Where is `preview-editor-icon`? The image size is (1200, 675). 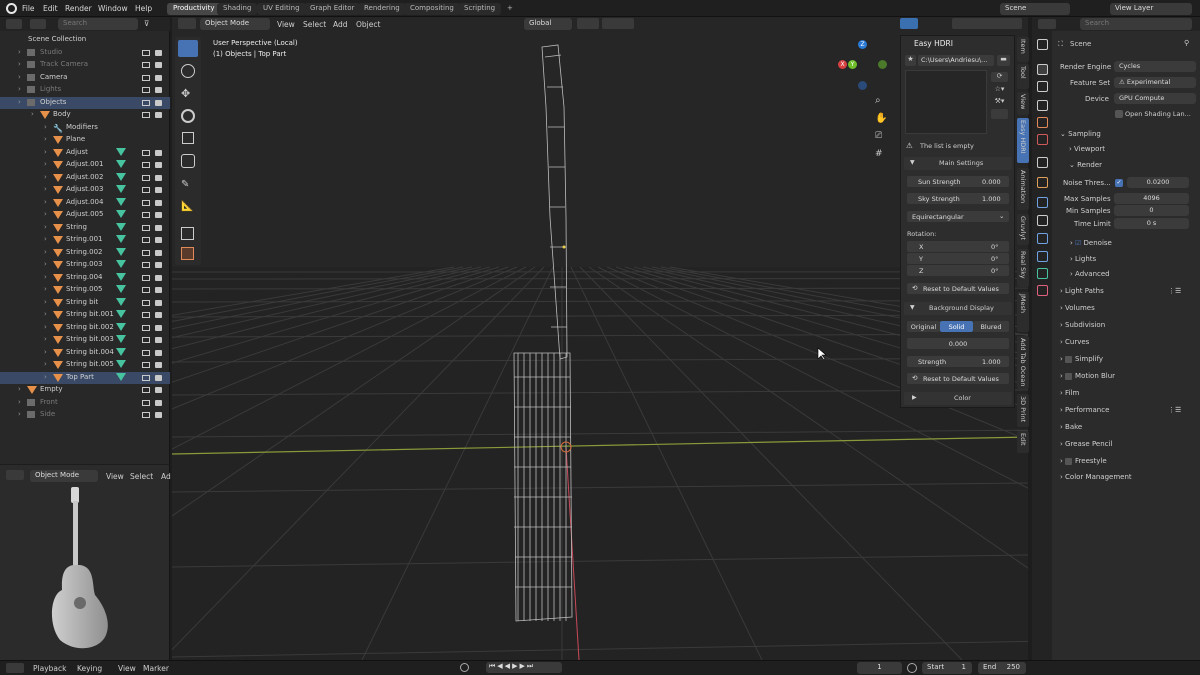 preview-editor-icon is located at coordinates (15, 475).